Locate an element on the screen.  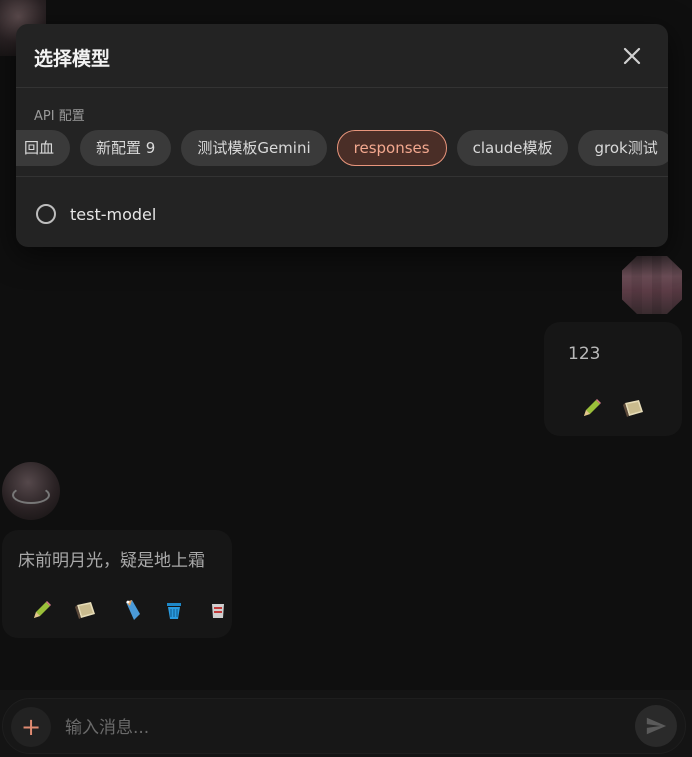
trash-icon is located at coordinates (174, 610).